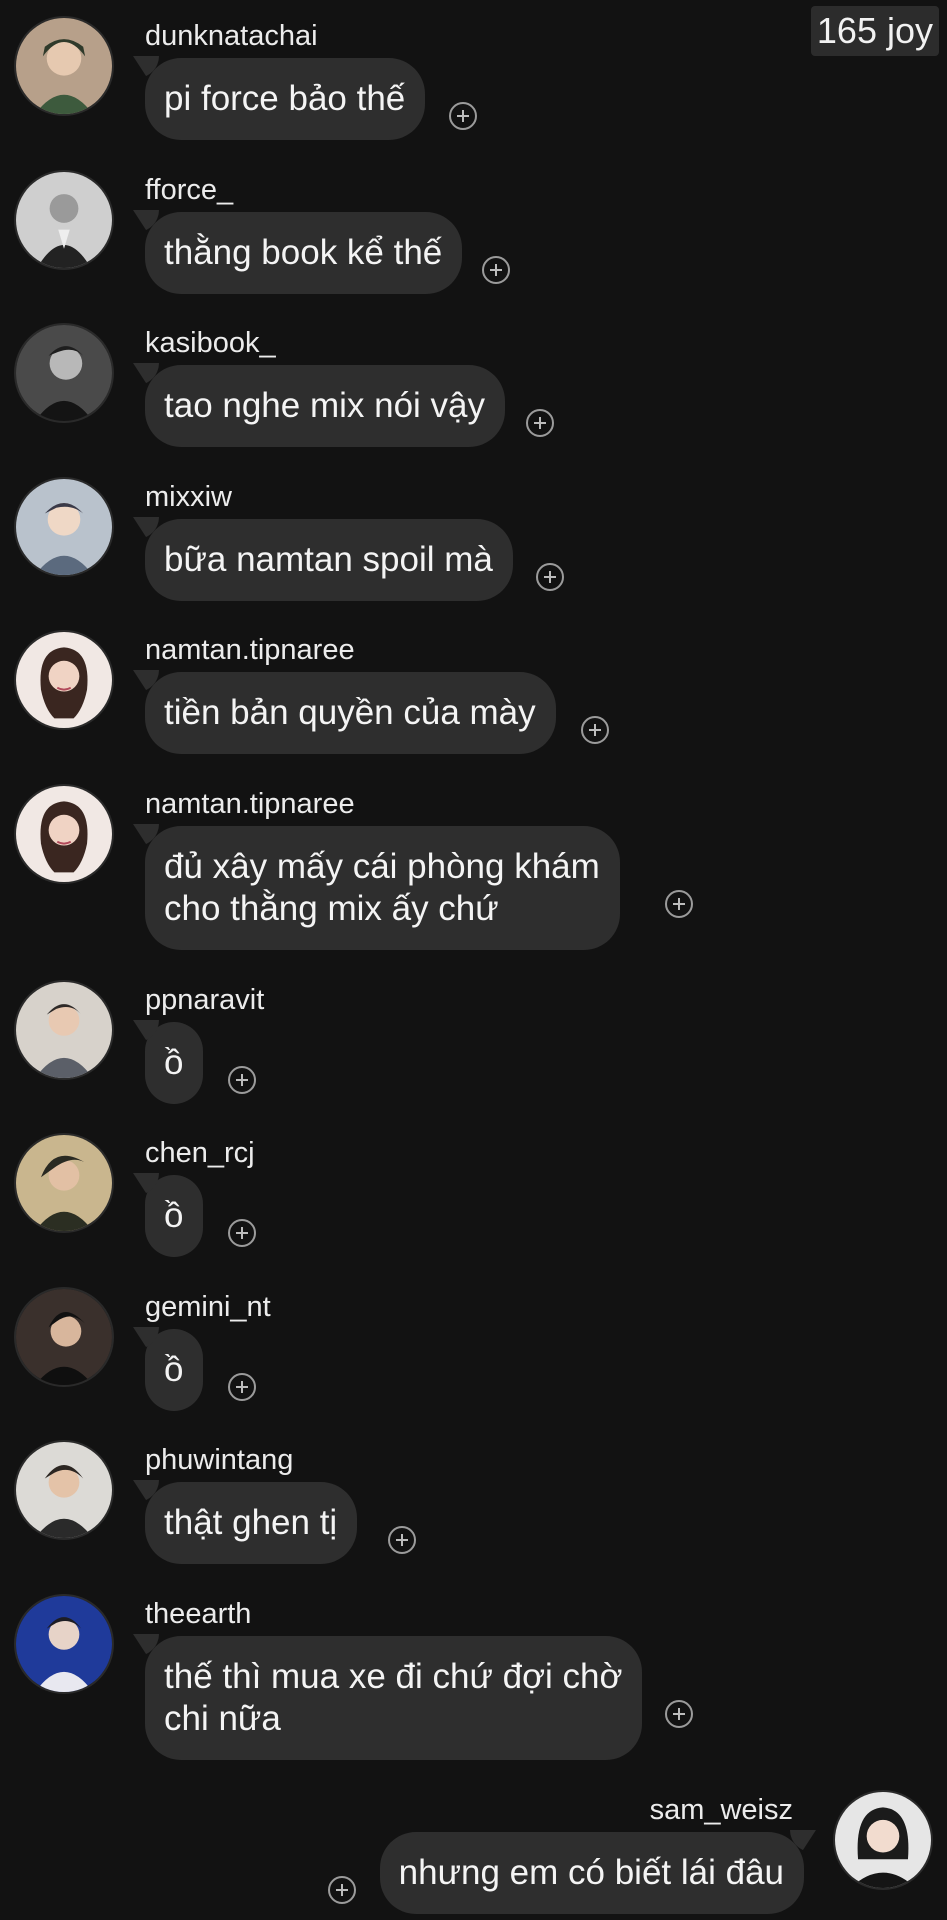 Image resolution: width=947 pixels, height=1920 pixels. What do you see at coordinates (231, 36) in the screenshot?
I see `message-username: dunknatachai` at bounding box center [231, 36].